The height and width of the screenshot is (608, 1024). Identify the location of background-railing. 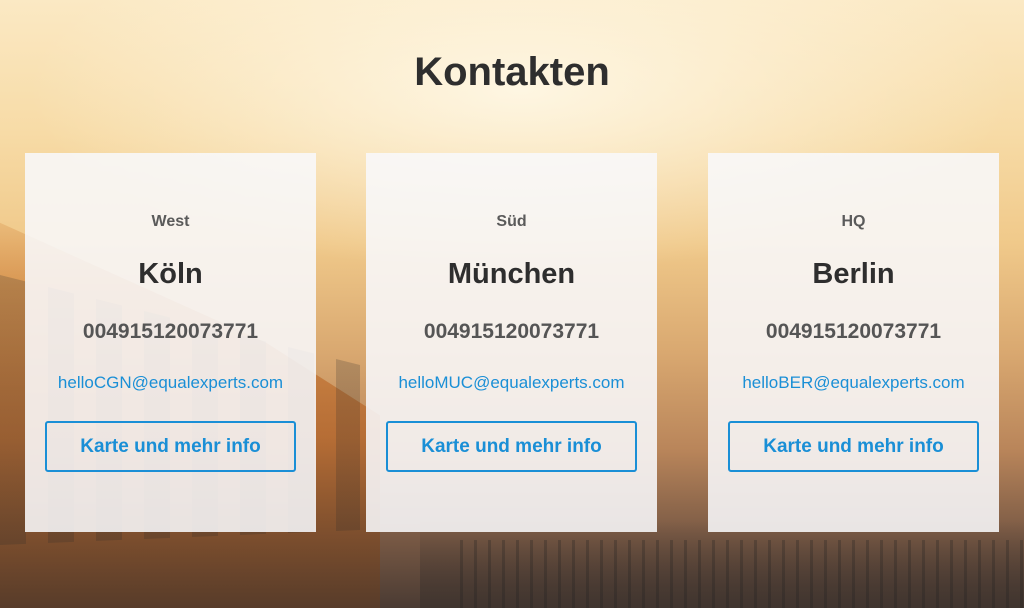
(742, 574).